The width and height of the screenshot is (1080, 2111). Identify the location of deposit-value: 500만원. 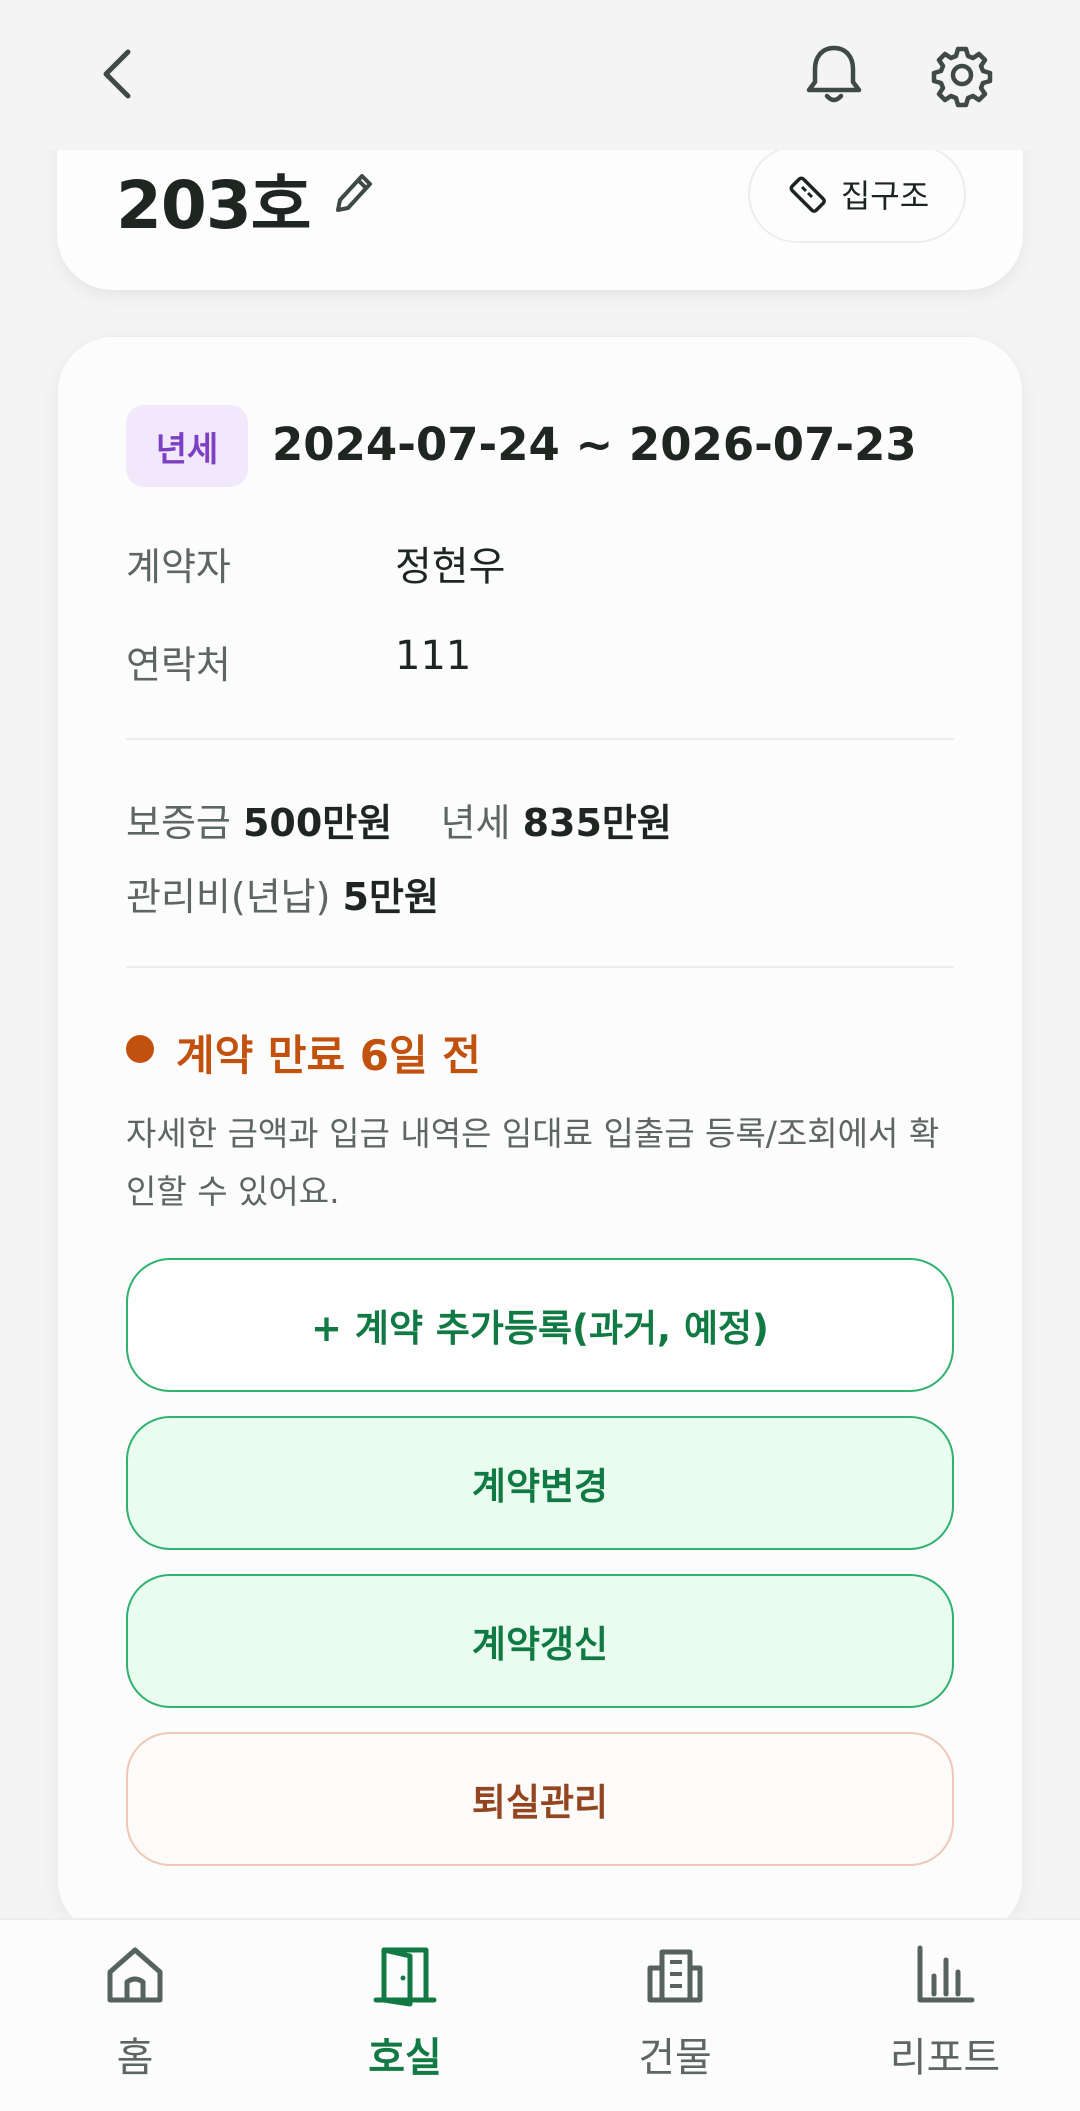
(317, 823).